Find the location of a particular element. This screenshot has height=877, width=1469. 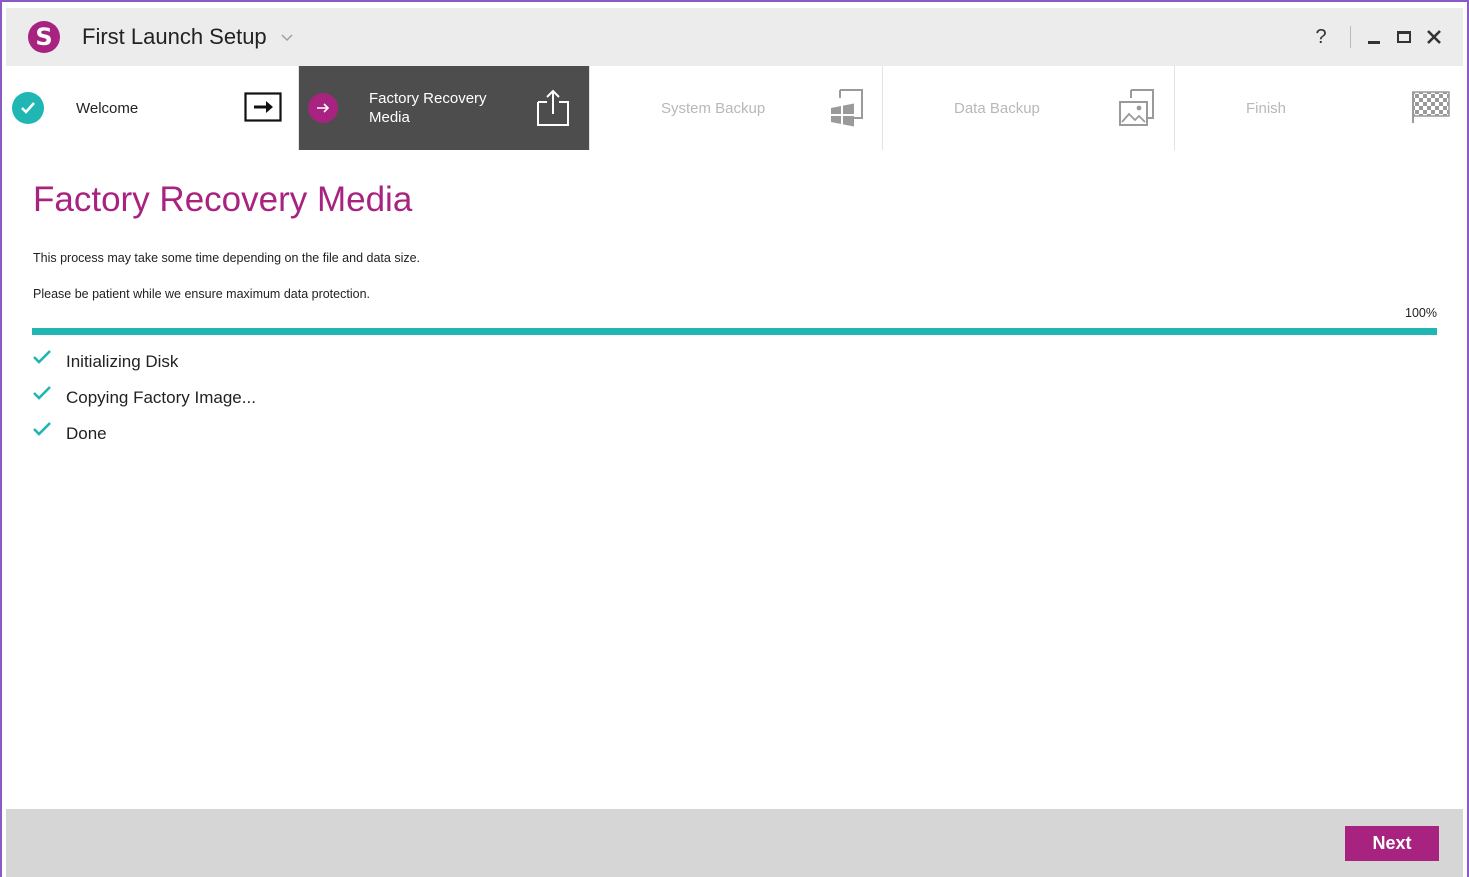

minimize-button is located at coordinates (1374, 37).